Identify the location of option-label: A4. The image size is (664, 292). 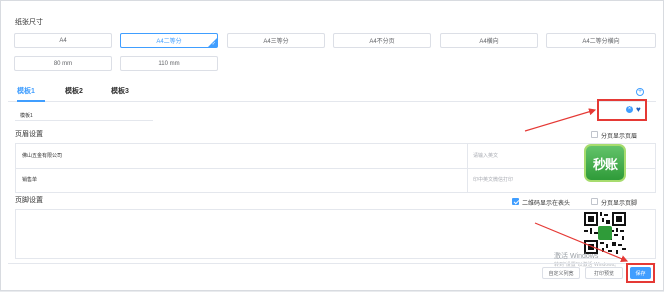
(63, 40).